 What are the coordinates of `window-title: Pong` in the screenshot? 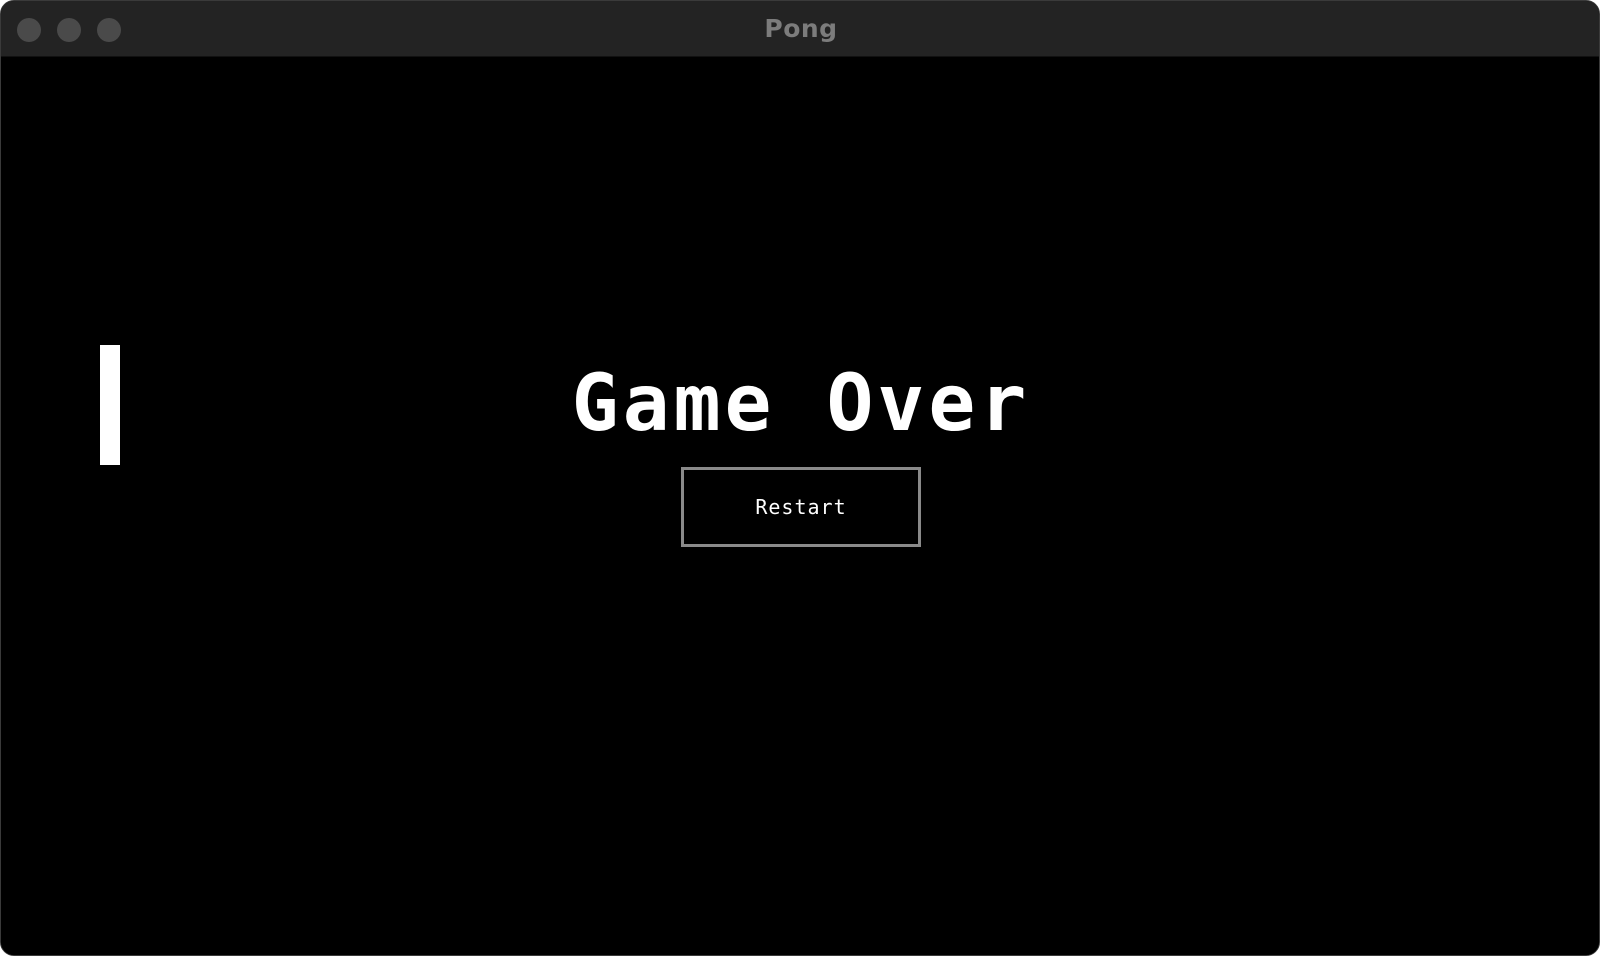 It's located at (801, 28).